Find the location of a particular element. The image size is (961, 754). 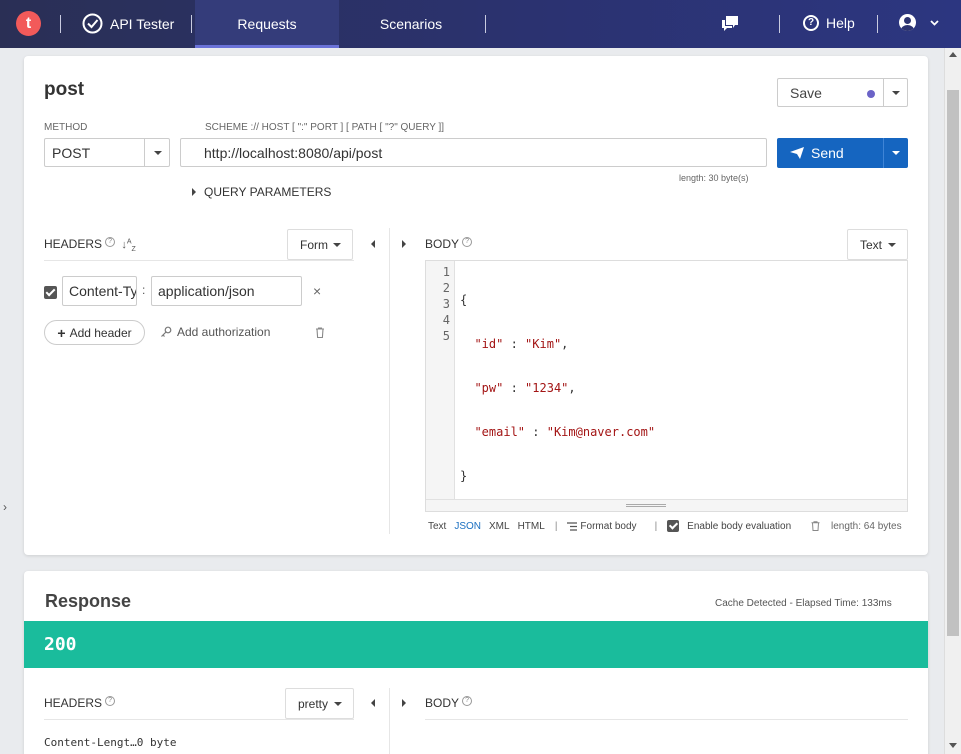

save-button: Save is located at coordinates (842, 92).